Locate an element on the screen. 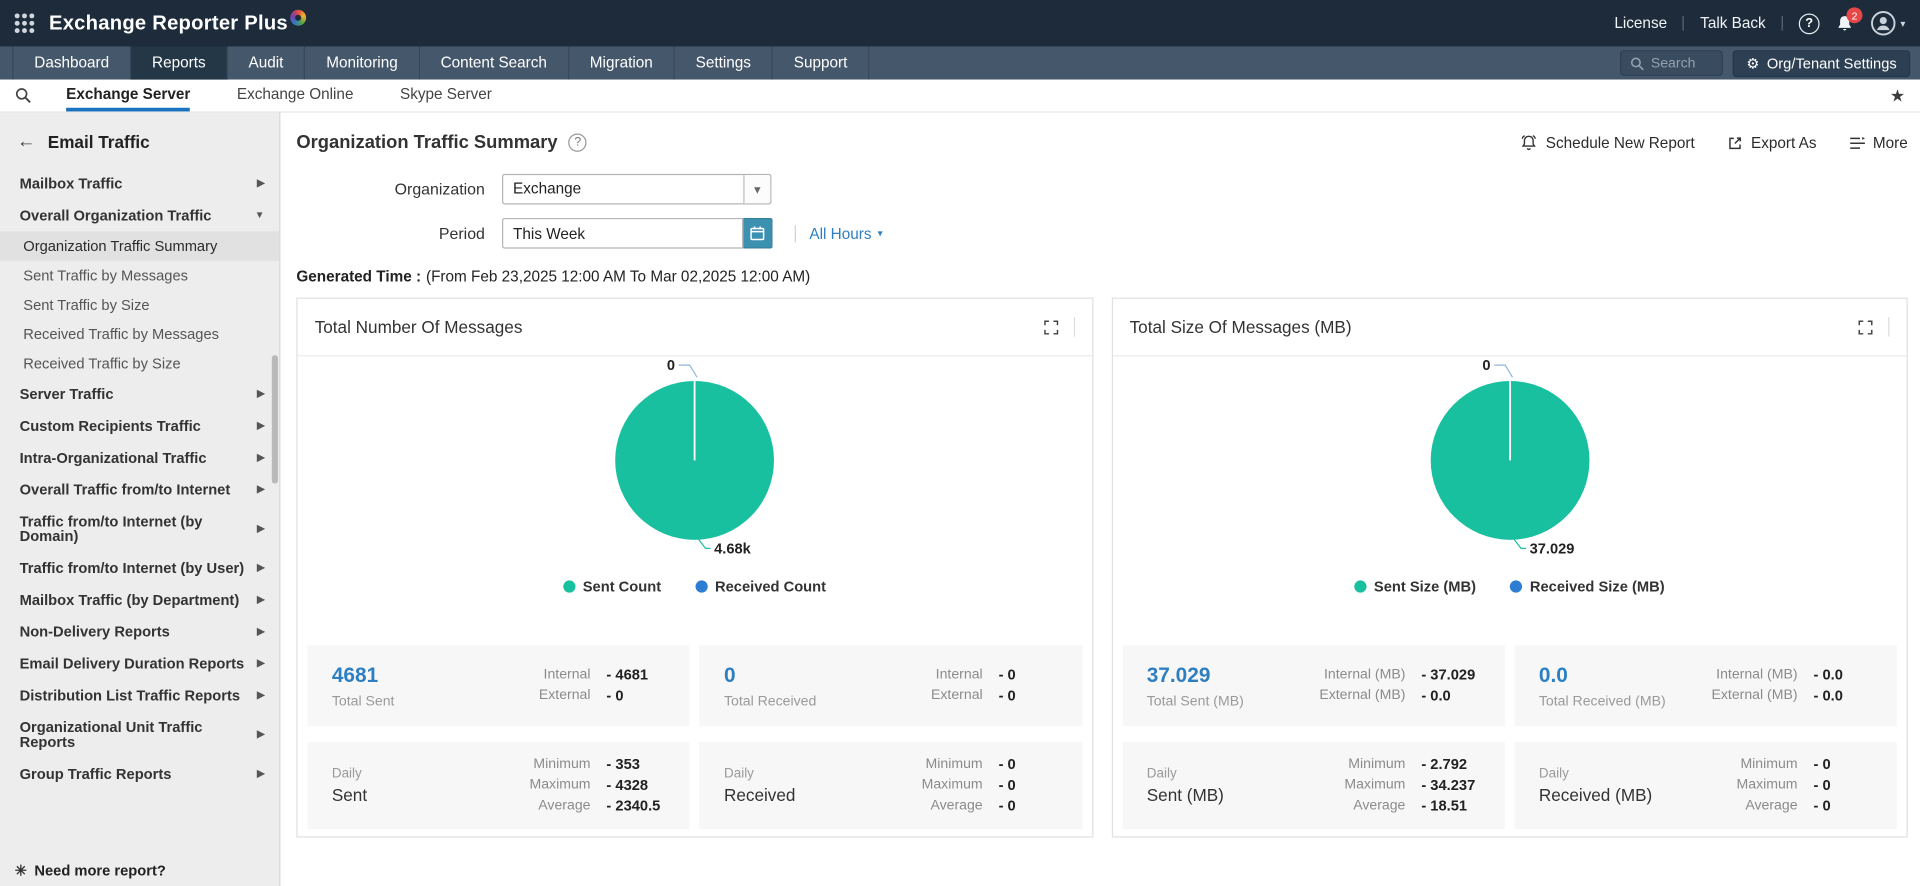 This screenshot has height=886, width=1920. schedule-new-report-button: Schedule New Report is located at coordinates (1607, 142).